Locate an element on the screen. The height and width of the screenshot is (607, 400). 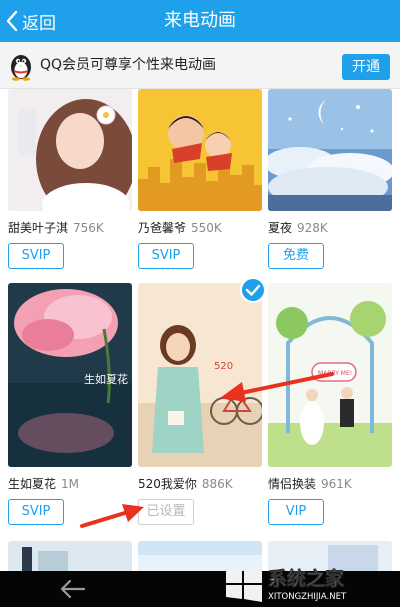
animation-thumbnail: MARRY ME! is located at coordinates (330, 375).